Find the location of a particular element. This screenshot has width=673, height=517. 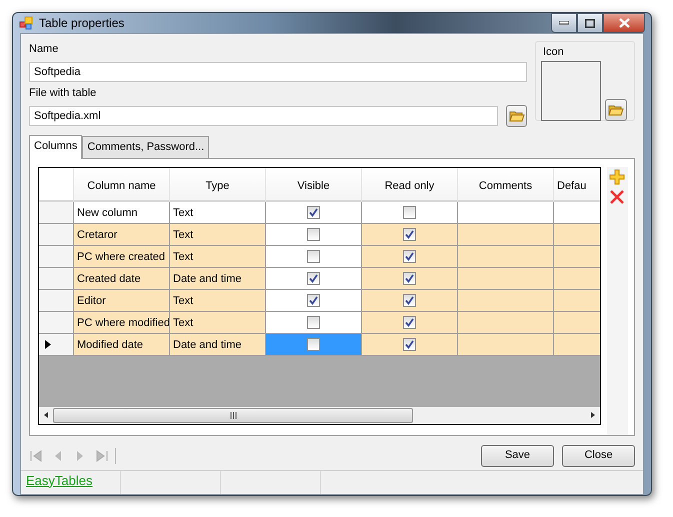

minimize-icon is located at coordinates (564, 23).